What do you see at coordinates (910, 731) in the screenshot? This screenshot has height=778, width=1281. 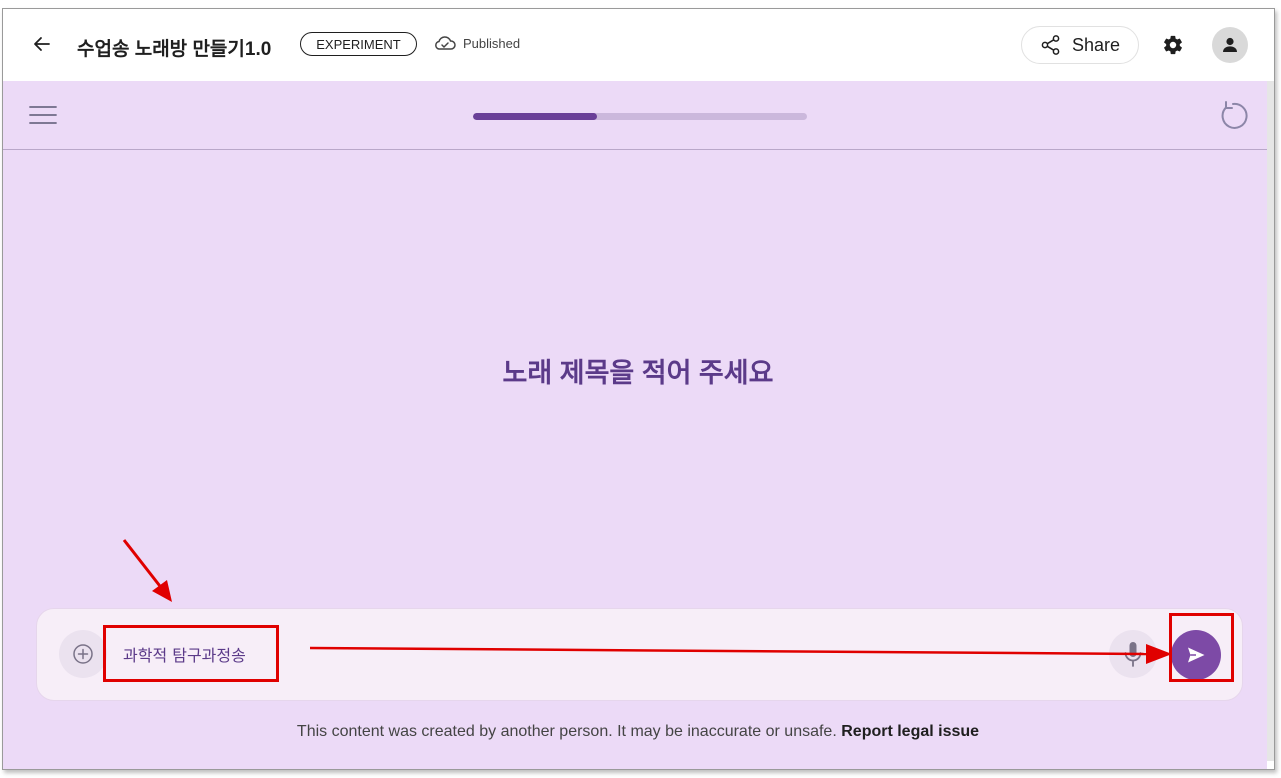 I see `report-legal-issue-link: Report legal issue` at bounding box center [910, 731].